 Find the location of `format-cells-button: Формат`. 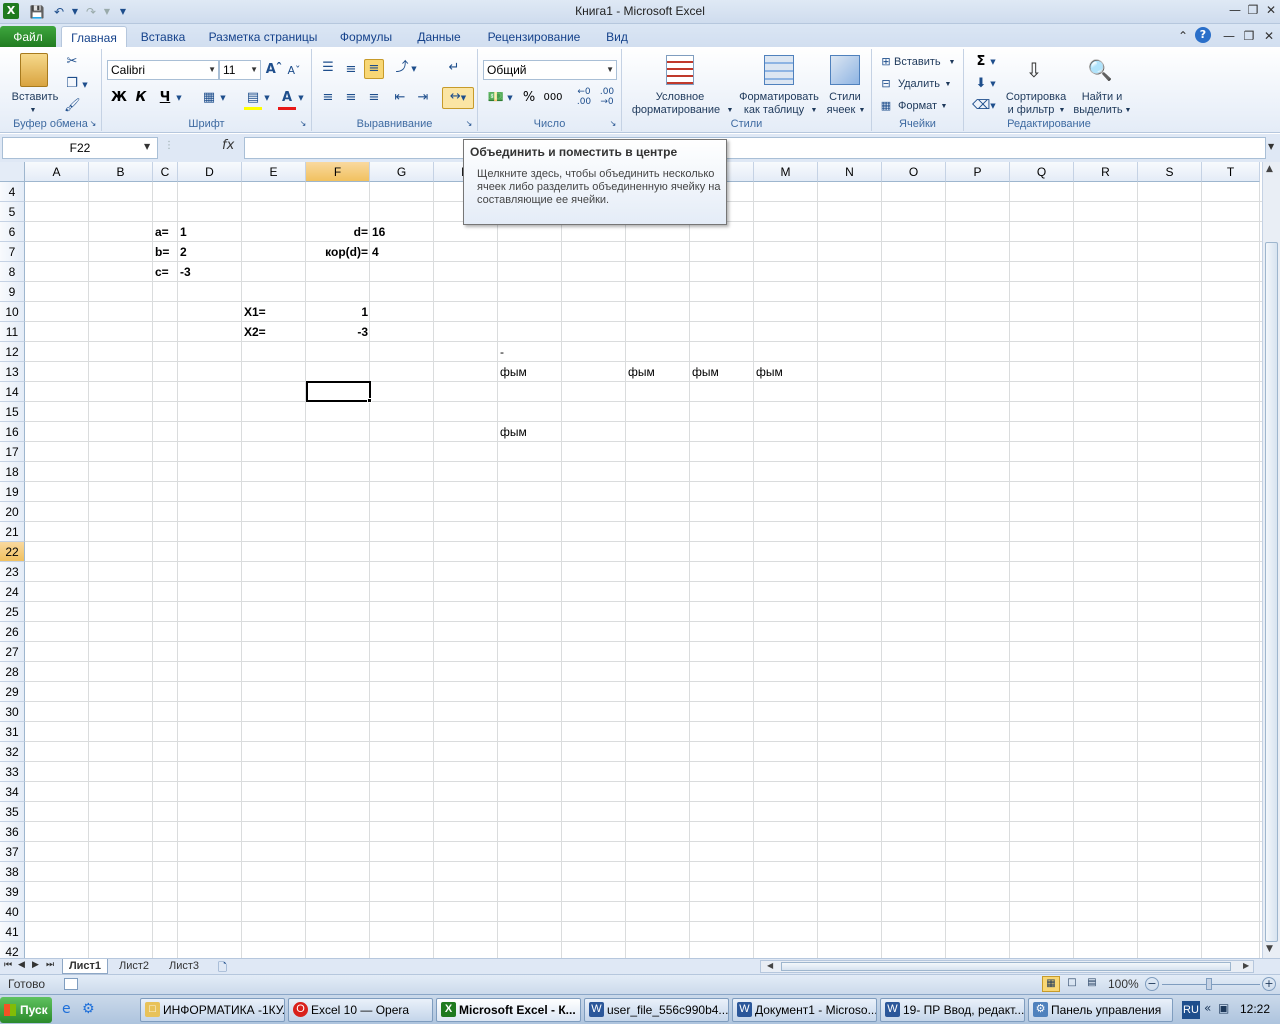

format-cells-button: Формат is located at coordinates (922, 106).